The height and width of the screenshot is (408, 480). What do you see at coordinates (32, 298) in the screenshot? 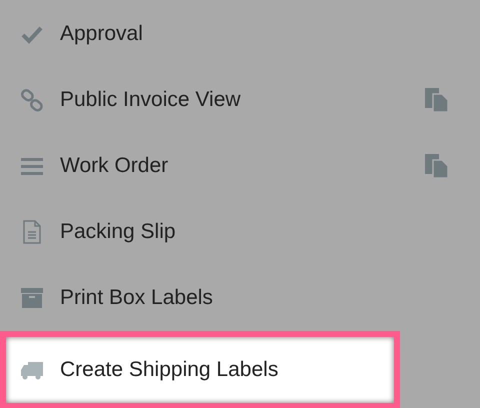
I see `box-icon` at bounding box center [32, 298].